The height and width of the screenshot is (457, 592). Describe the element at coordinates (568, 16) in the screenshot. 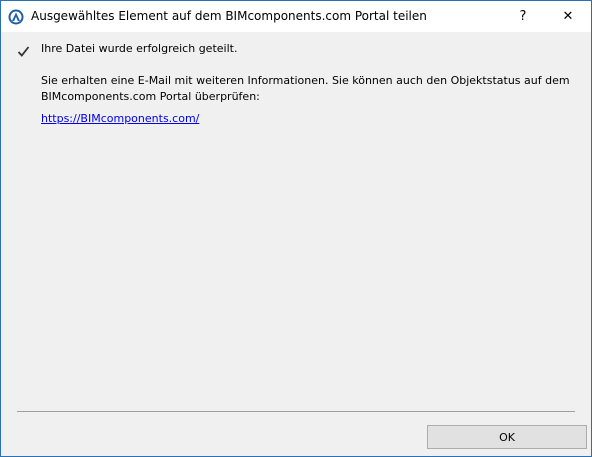

I see `close-button: ✕` at that location.